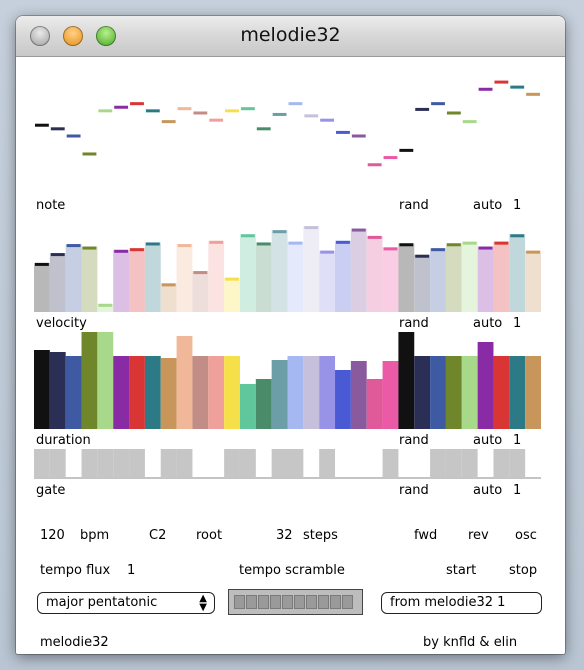 This screenshot has width=584, height=670. What do you see at coordinates (425, 535) in the screenshot?
I see `forward-button: fwd` at bounding box center [425, 535].